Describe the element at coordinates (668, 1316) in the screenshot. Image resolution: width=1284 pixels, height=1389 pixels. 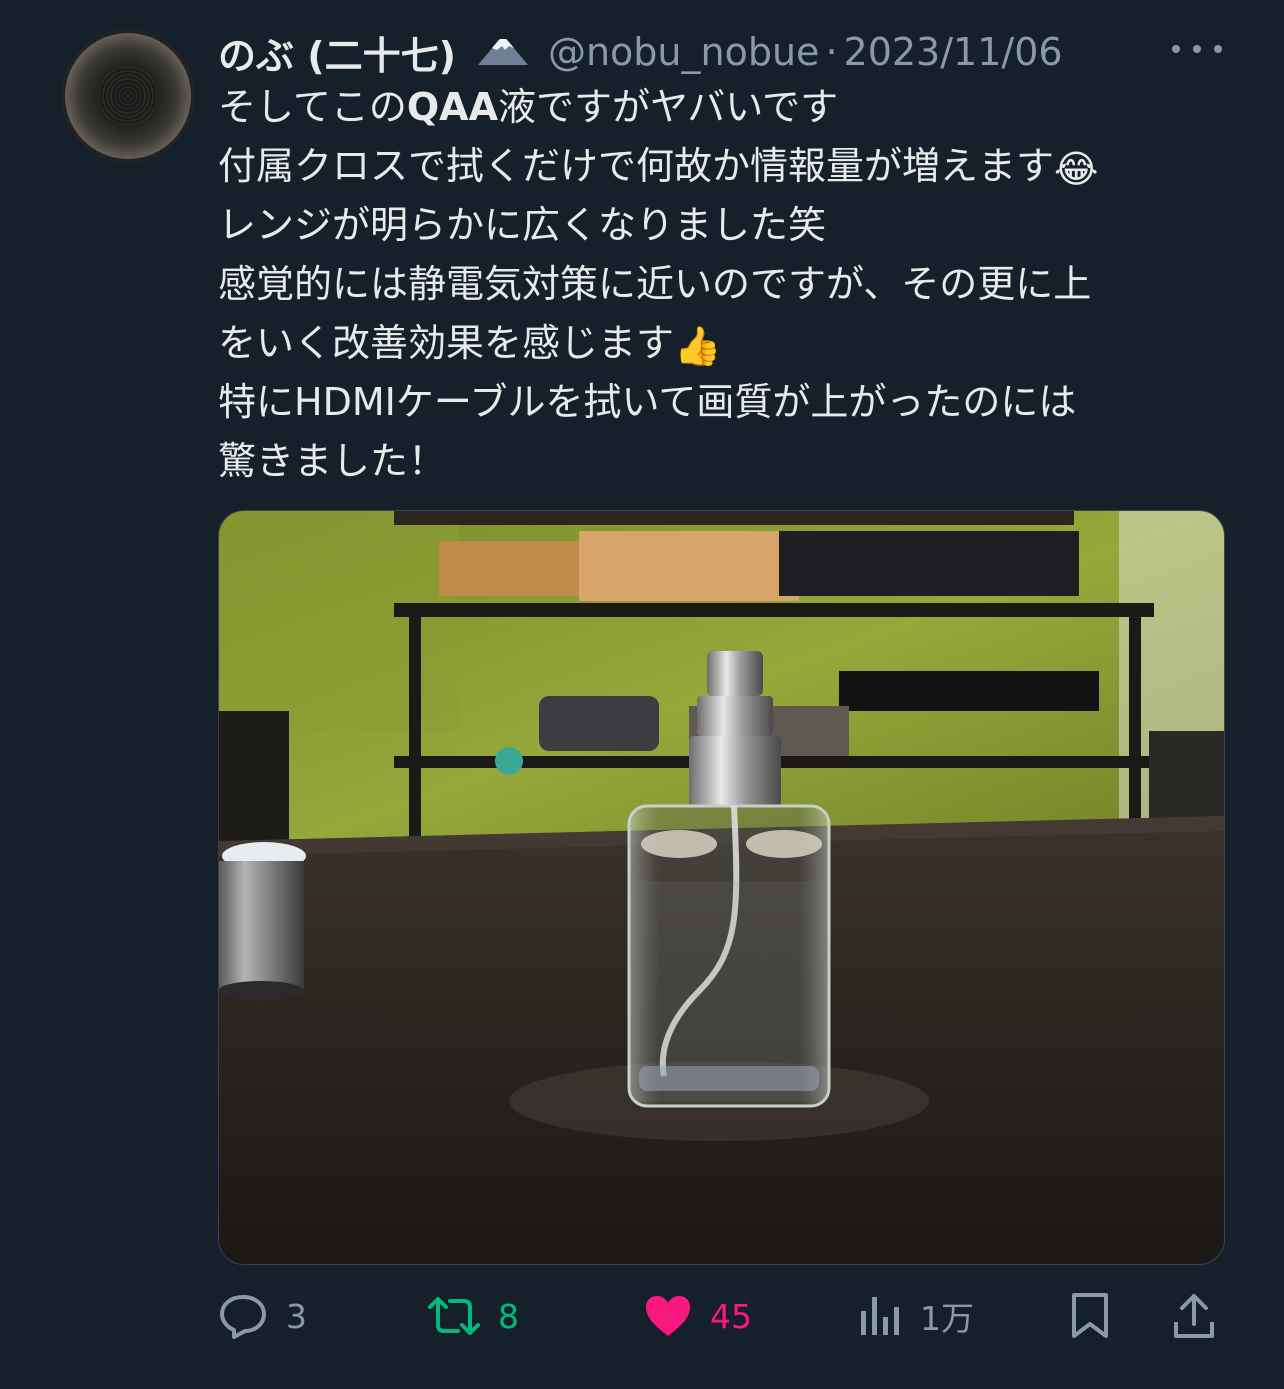
I see `heart-icon` at that location.